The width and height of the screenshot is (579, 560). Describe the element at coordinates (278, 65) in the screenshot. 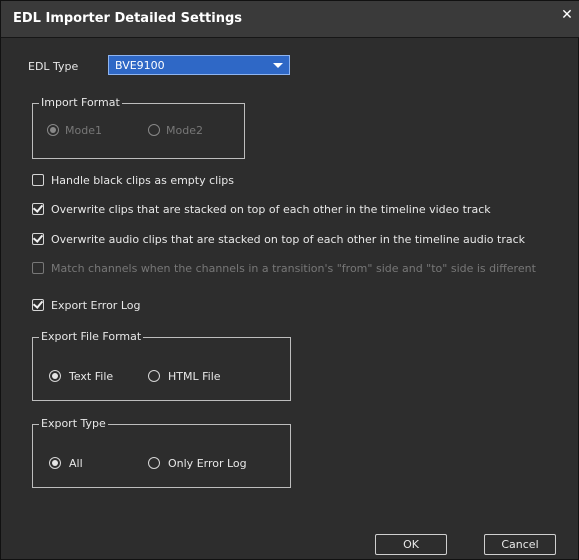

I see `chevron-down-icon` at that location.